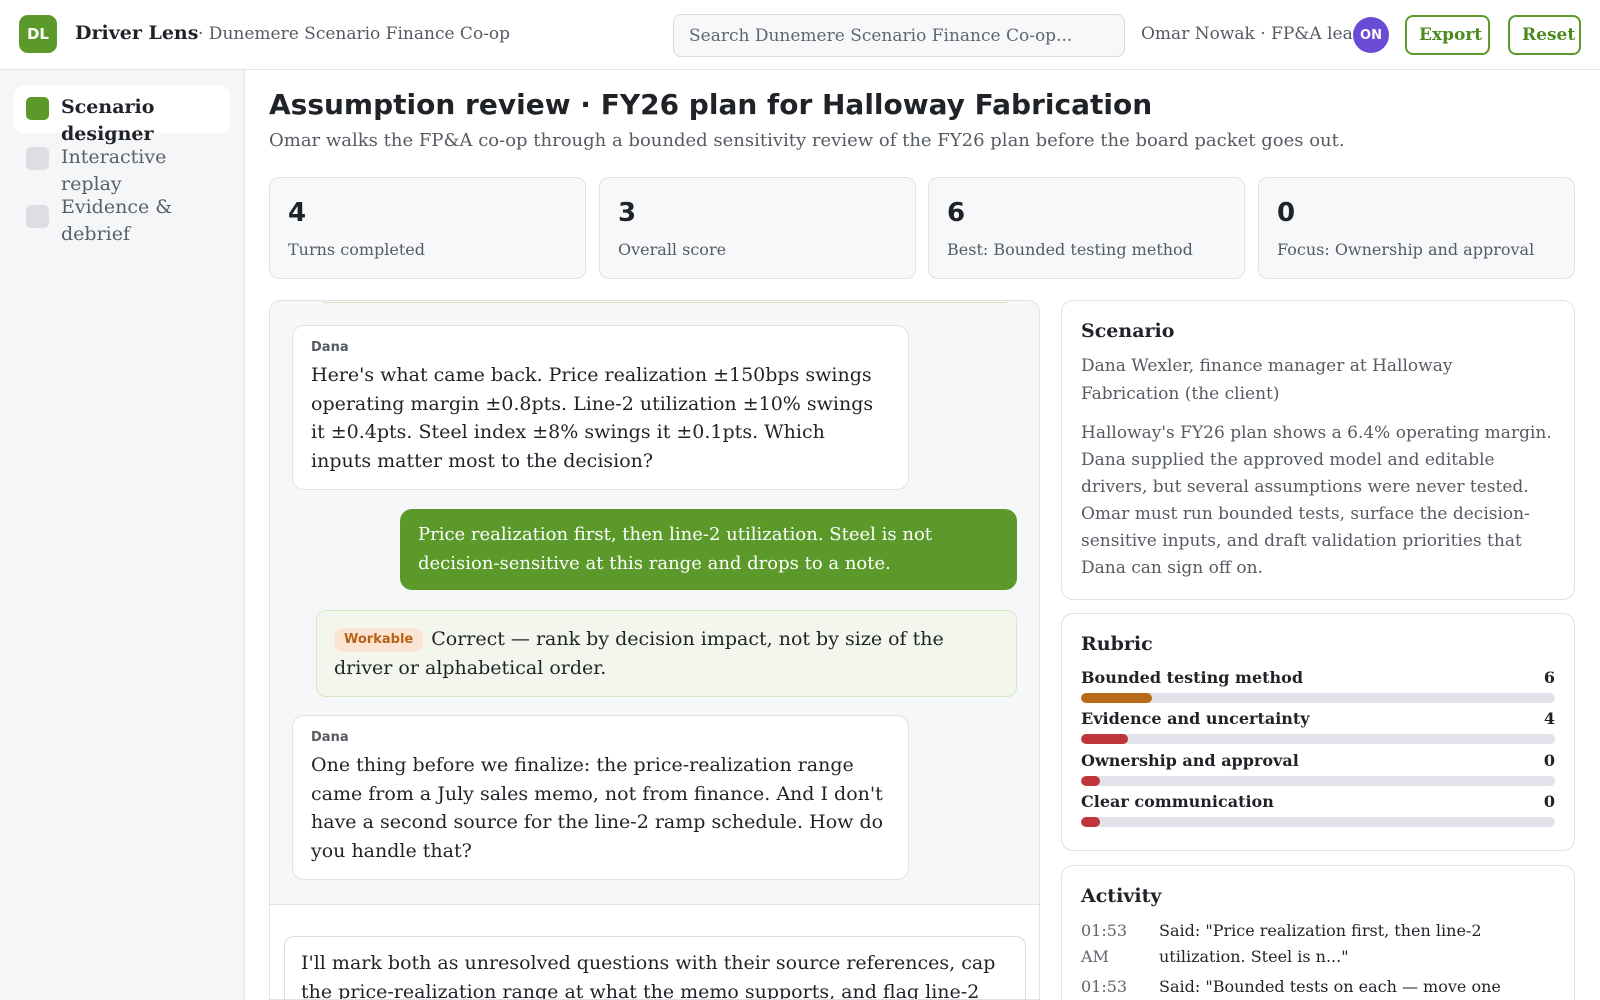 The height and width of the screenshot is (1000, 1600). What do you see at coordinates (38, 34) in the screenshot?
I see `app-logo: DL` at bounding box center [38, 34].